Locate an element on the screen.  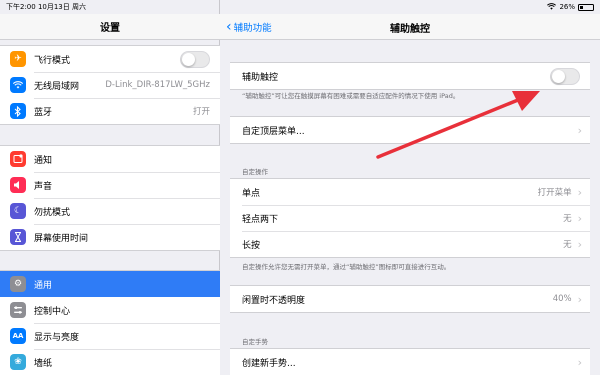
assistive-touch-note: “辅助触控”可让您在触摸屏幕有困难或需要自适应配件的情况下使用 iPad。 is located at coordinates (351, 96).